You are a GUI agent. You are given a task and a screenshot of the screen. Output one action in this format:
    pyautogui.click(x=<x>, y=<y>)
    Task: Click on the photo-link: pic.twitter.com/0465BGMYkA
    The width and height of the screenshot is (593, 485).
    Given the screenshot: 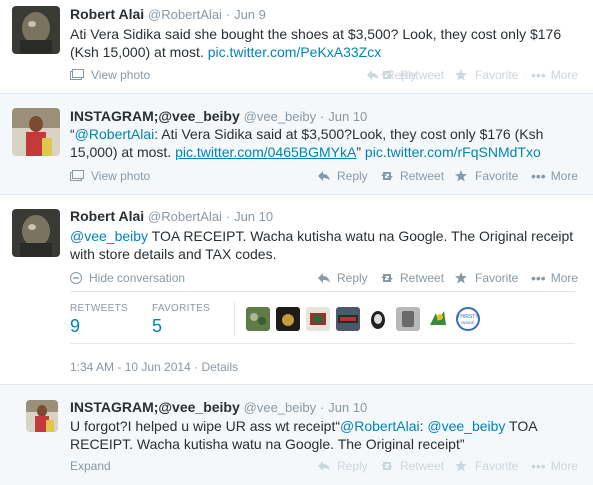 What is the action you would take?
    pyautogui.click(x=265, y=152)
    